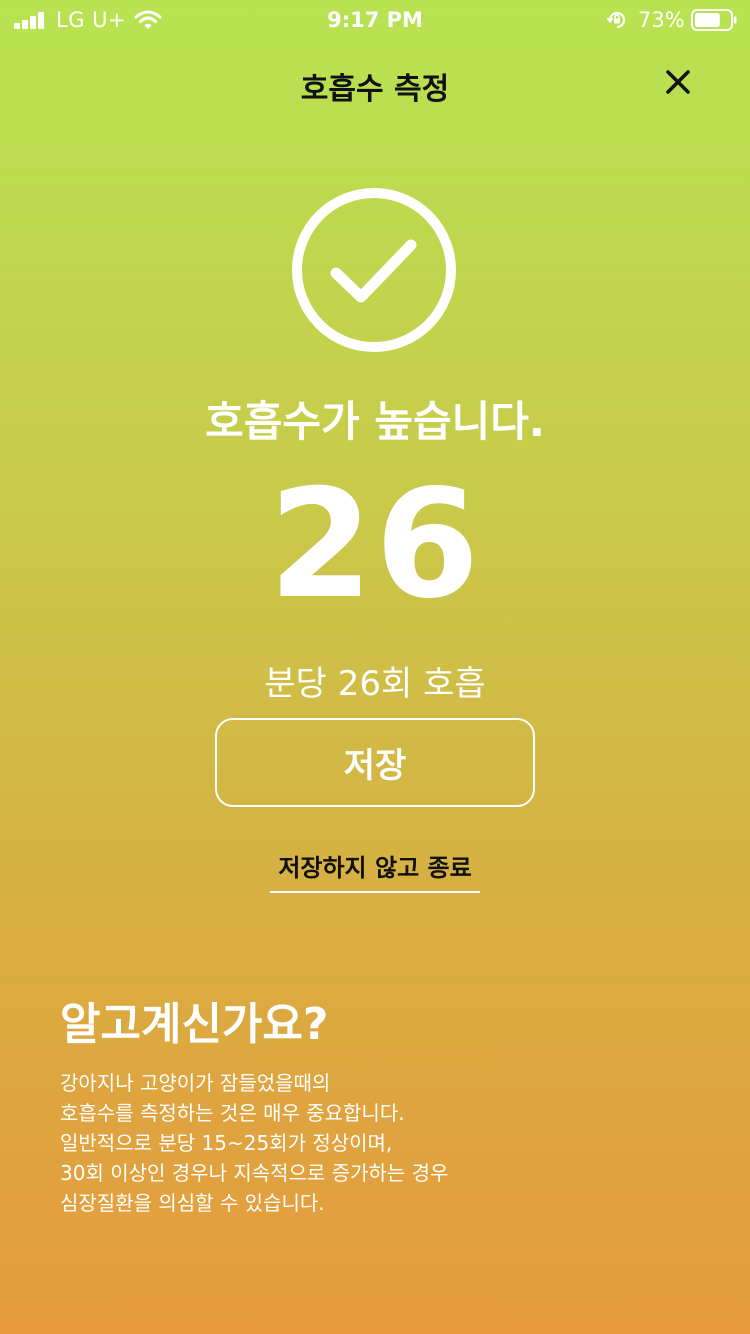 The height and width of the screenshot is (1334, 750). I want to click on close-icon, so click(678, 82).